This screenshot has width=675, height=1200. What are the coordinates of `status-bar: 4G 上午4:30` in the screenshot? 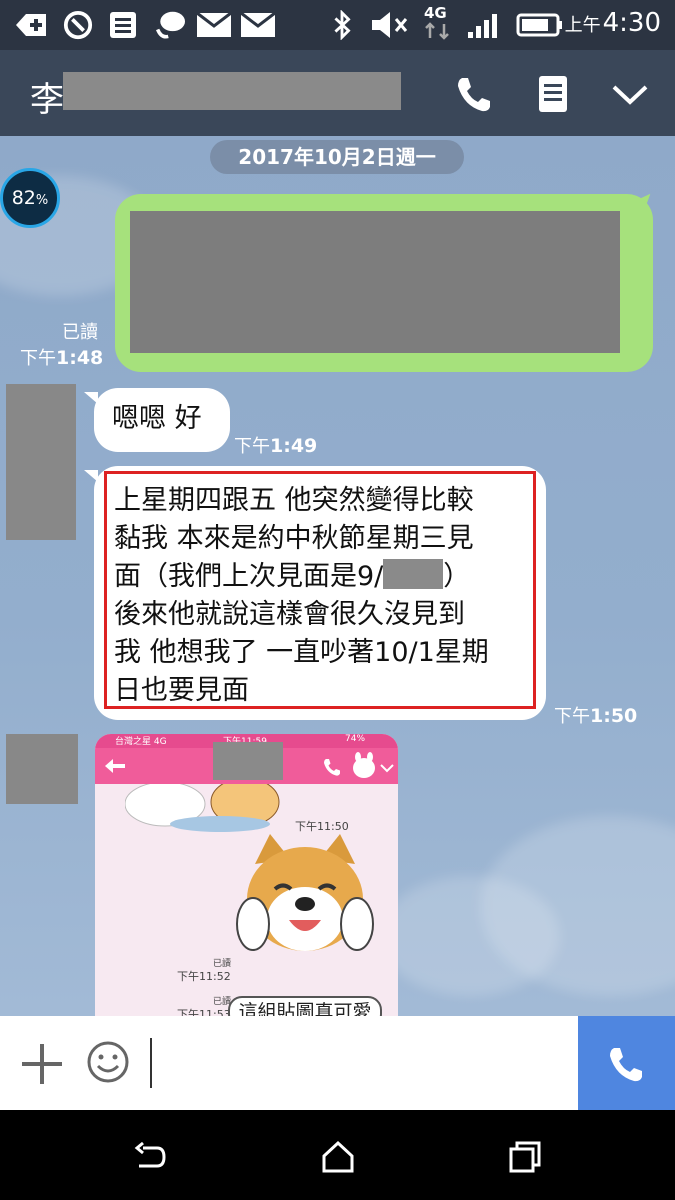 It's located at (337, 25).